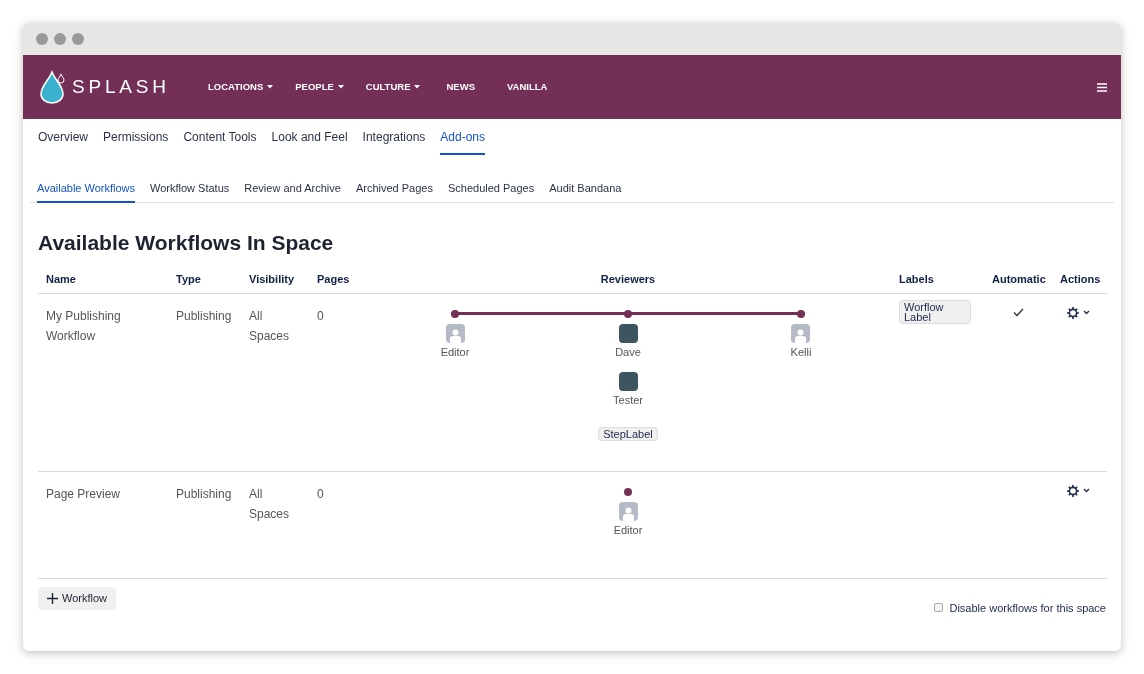 Image resolution: width=1144 pixels, height=674 pixels. Describe the element at coordinates (319, 87) in the screenshot. I see `nav-link: PEOPLE` at that location.